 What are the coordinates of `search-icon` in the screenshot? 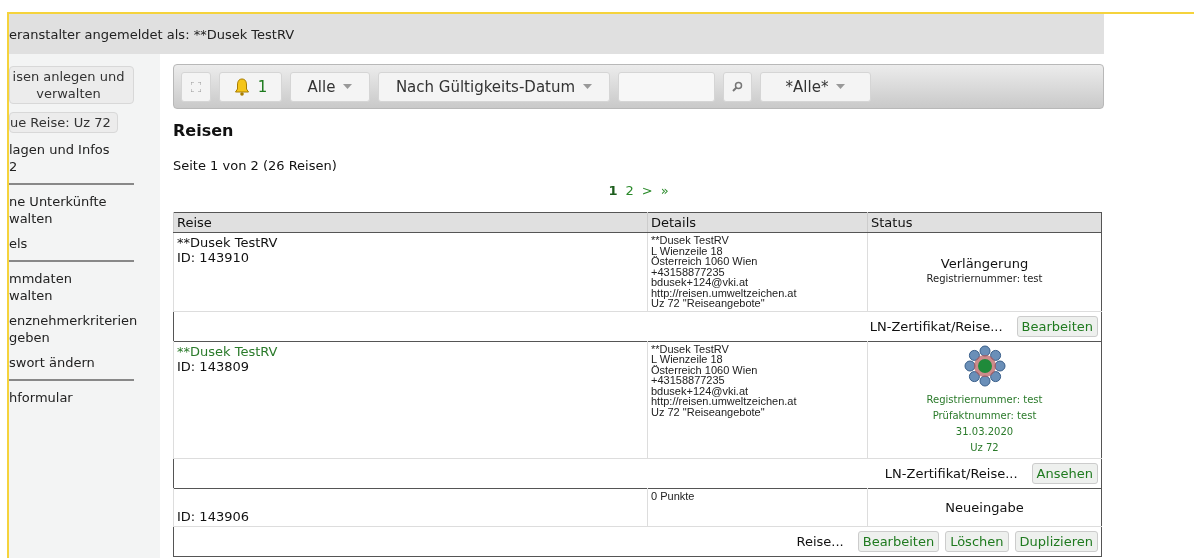 It's located at (737, 86).